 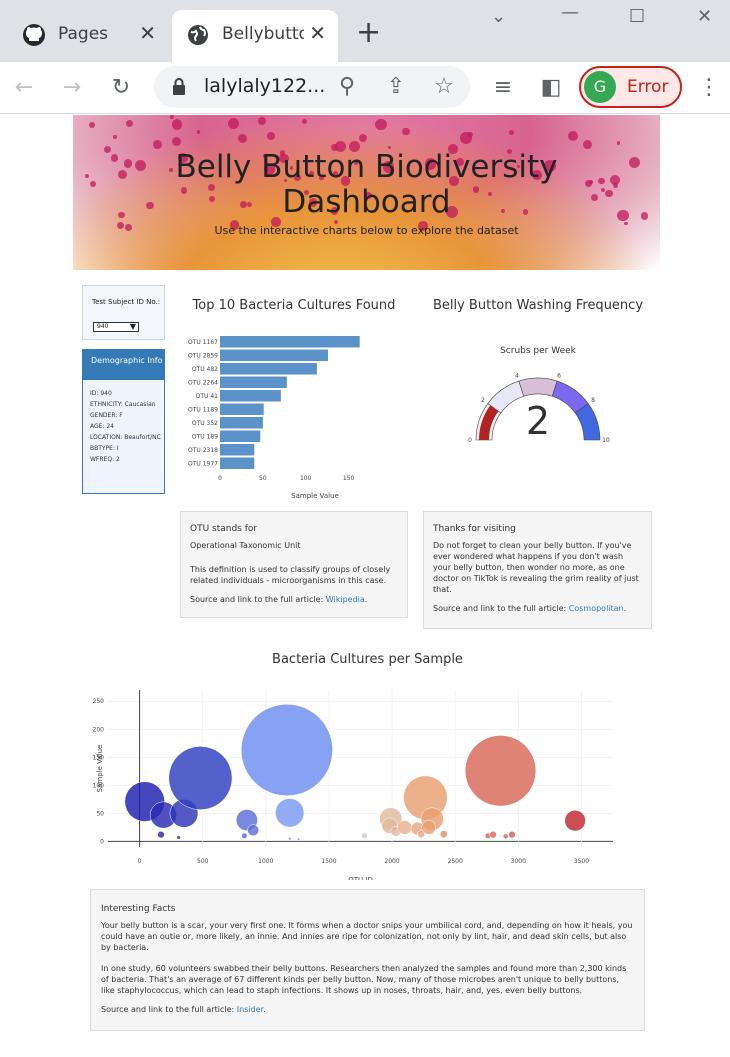 What do you see at coordinates (315, 496) in the screenshot?
I see `x-axis-label: Sample Value` at bounding box center [315, 496].